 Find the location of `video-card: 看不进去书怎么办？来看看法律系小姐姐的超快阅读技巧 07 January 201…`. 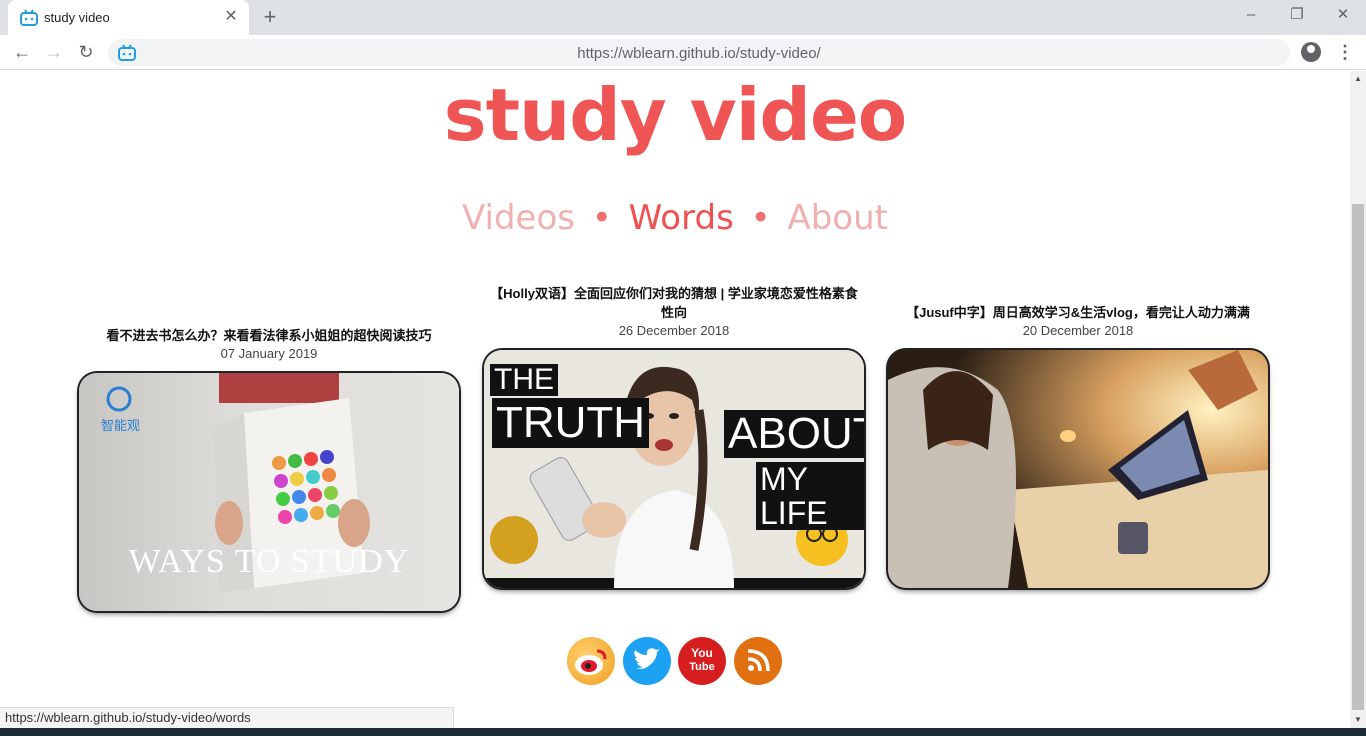

video-card: 看不进去书怎么办？来看看法律系小姐姐的超快阅读技巧 07 January 201… is located at coordinates (269, 344).